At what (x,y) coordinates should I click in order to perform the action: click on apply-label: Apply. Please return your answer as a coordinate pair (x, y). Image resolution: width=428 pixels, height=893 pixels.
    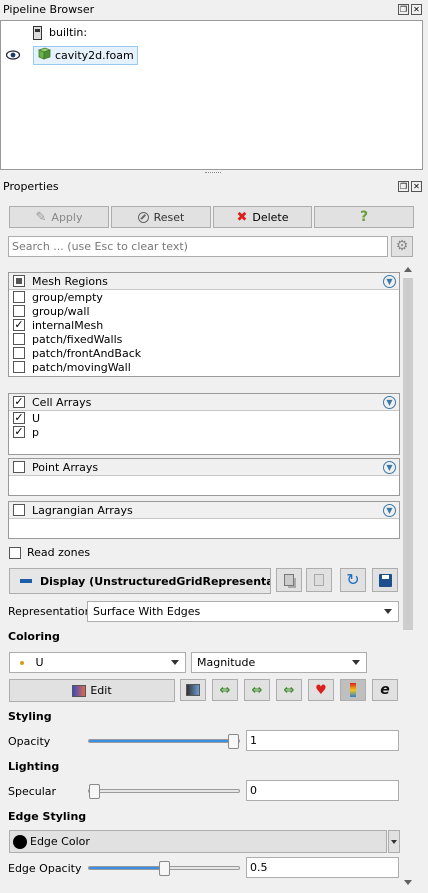
    Looking at the image, I should click on (67, 217).